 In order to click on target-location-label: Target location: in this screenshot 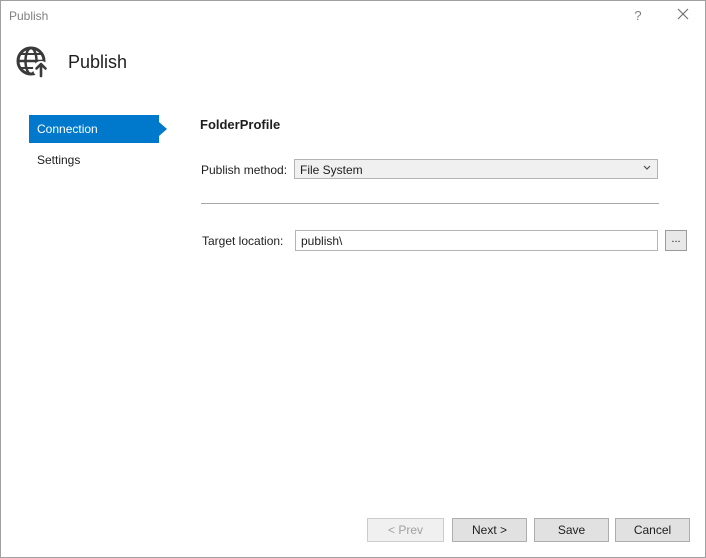, I will do `click(243, 241)`.